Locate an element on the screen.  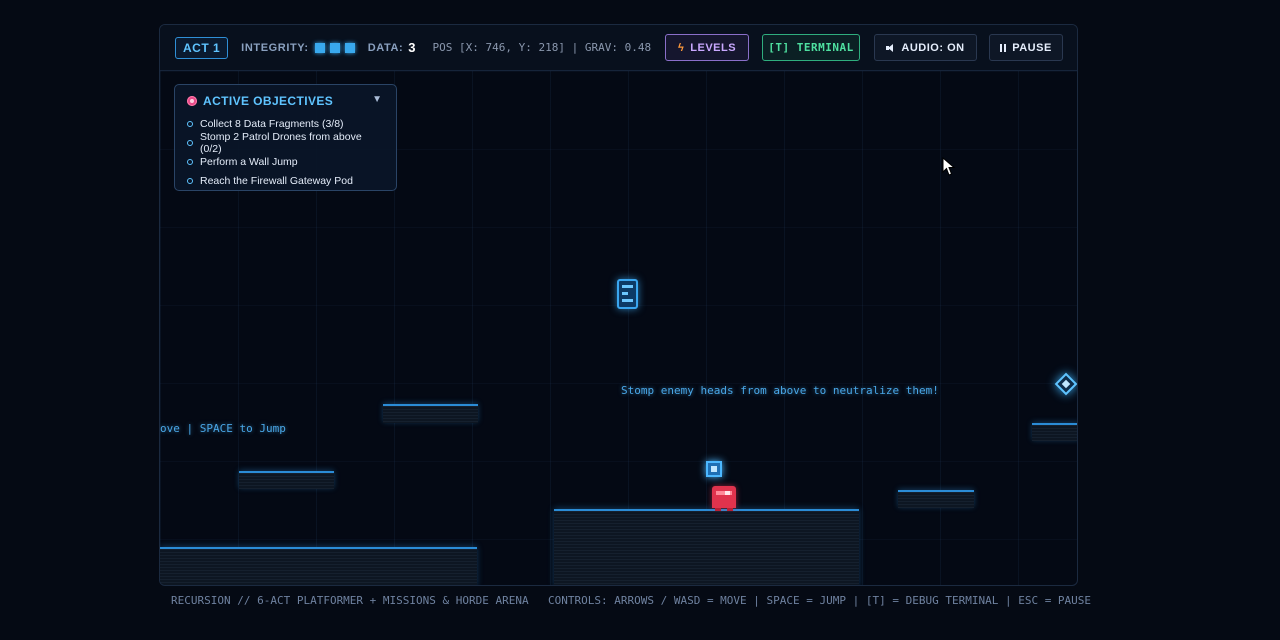
terminal-button: [T] TERMINAL is located at coordinates (811, 47).